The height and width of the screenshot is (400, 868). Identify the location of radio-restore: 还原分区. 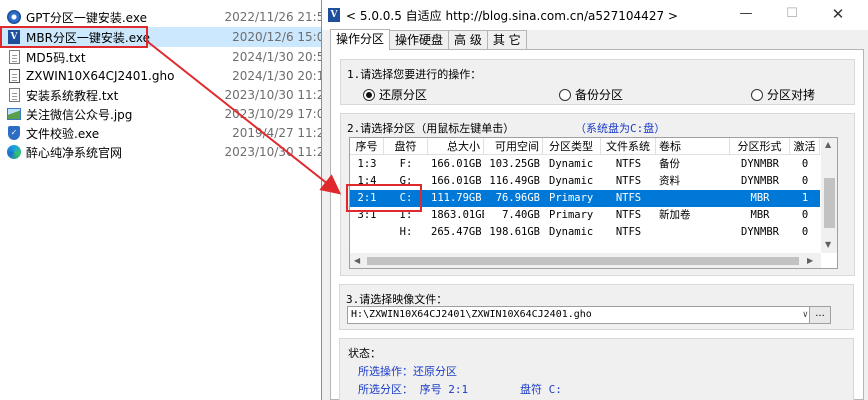
(395, 94).